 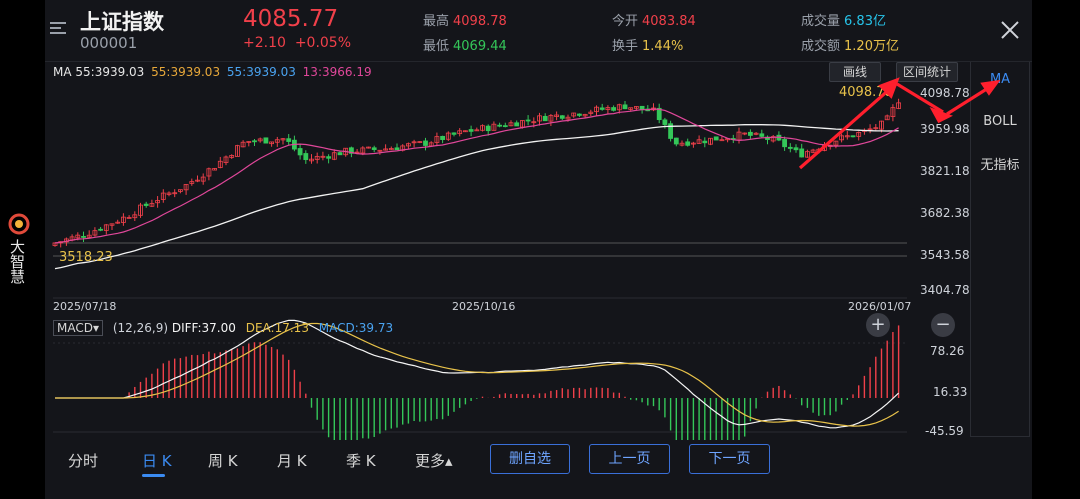 What do you see at coordinates (356, 328) in the screenshot?
I see `macd-macd-value: MACD:39.73` at bounding box center [356, 328].